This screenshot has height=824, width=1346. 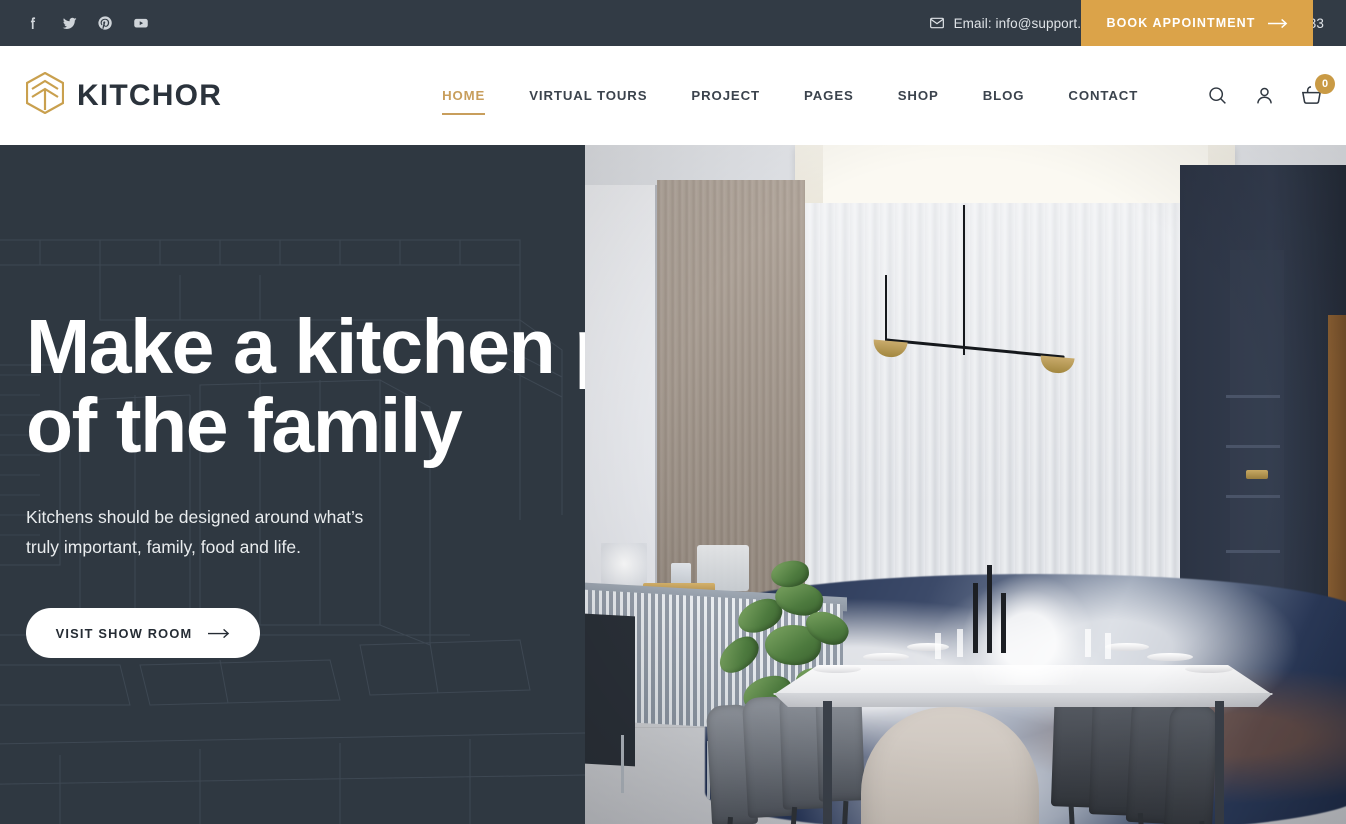 What do you see at coordinates (1264, 96) in the screenshot?
I see `user-icon` at bounding box center [1264, 96].